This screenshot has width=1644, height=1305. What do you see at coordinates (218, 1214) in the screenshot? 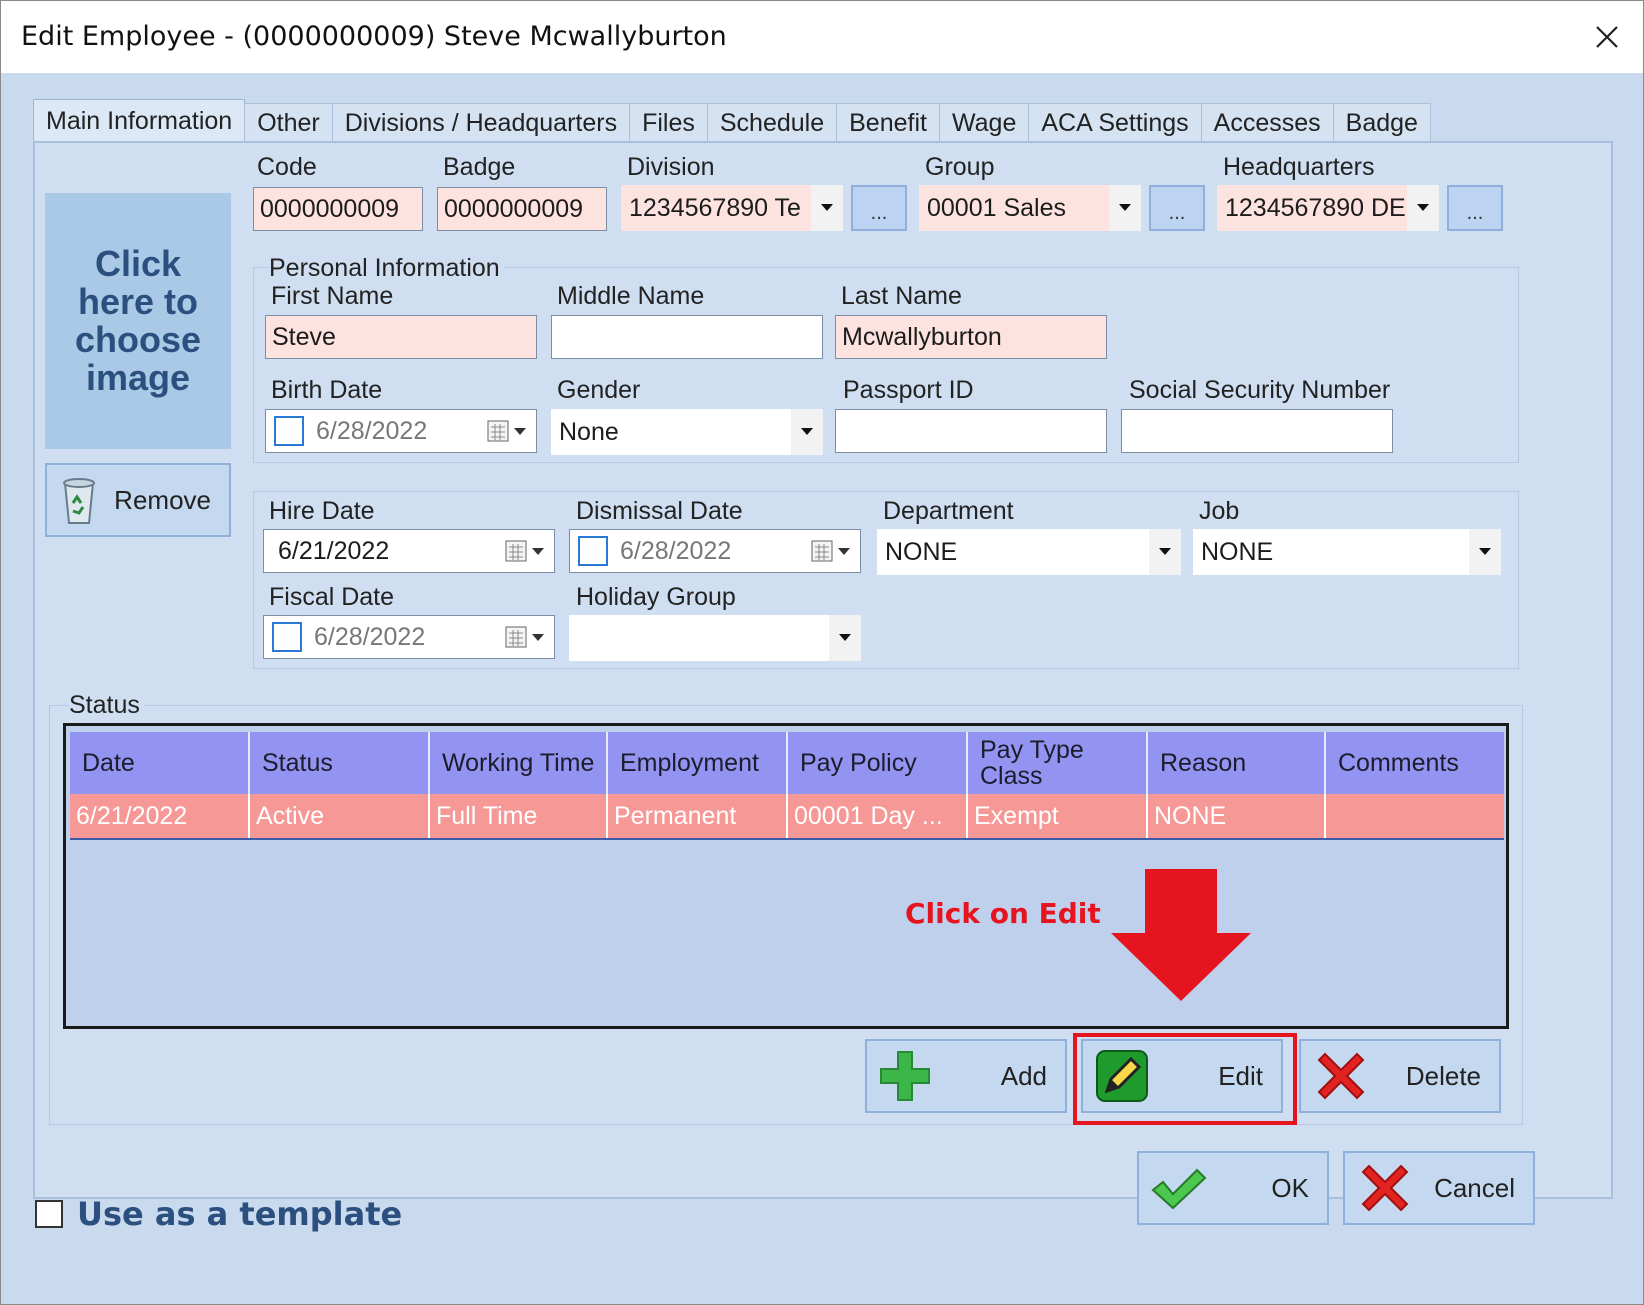
I see `use-as-template-control: Use as a template` at bounding box center [218, 1214].